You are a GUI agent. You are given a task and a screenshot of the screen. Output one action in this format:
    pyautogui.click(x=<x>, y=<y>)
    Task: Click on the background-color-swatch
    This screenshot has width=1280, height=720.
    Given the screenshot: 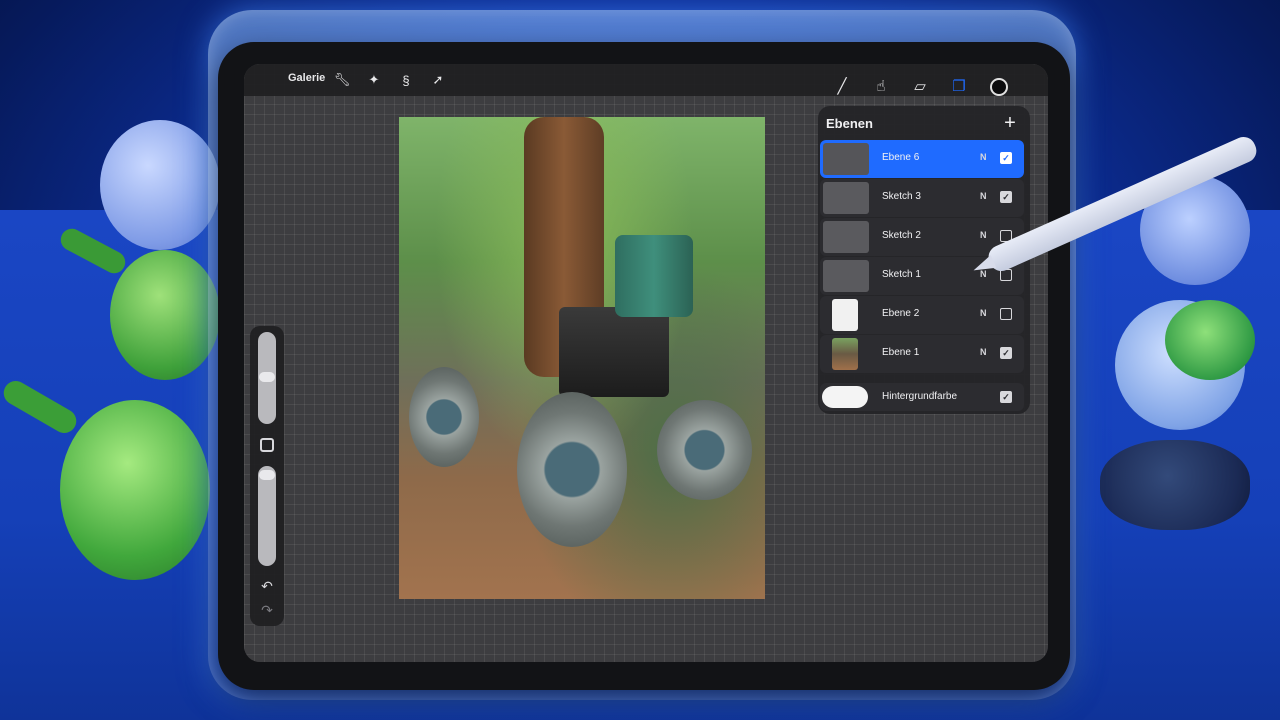 What is the action you would take?
    pyautogui.click(x=845, y=397)
    